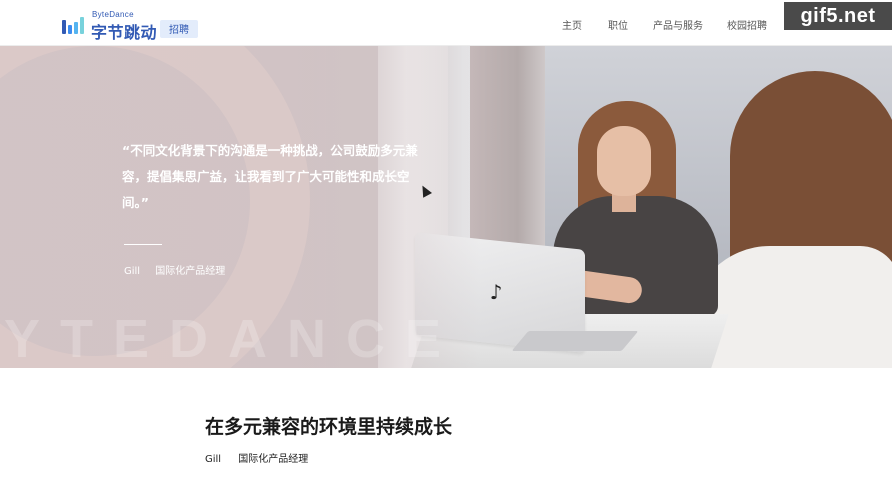 This screenshot has width=892, height=500. I want to click on hero-background-text: YTEDANCE, so click(233, 338).